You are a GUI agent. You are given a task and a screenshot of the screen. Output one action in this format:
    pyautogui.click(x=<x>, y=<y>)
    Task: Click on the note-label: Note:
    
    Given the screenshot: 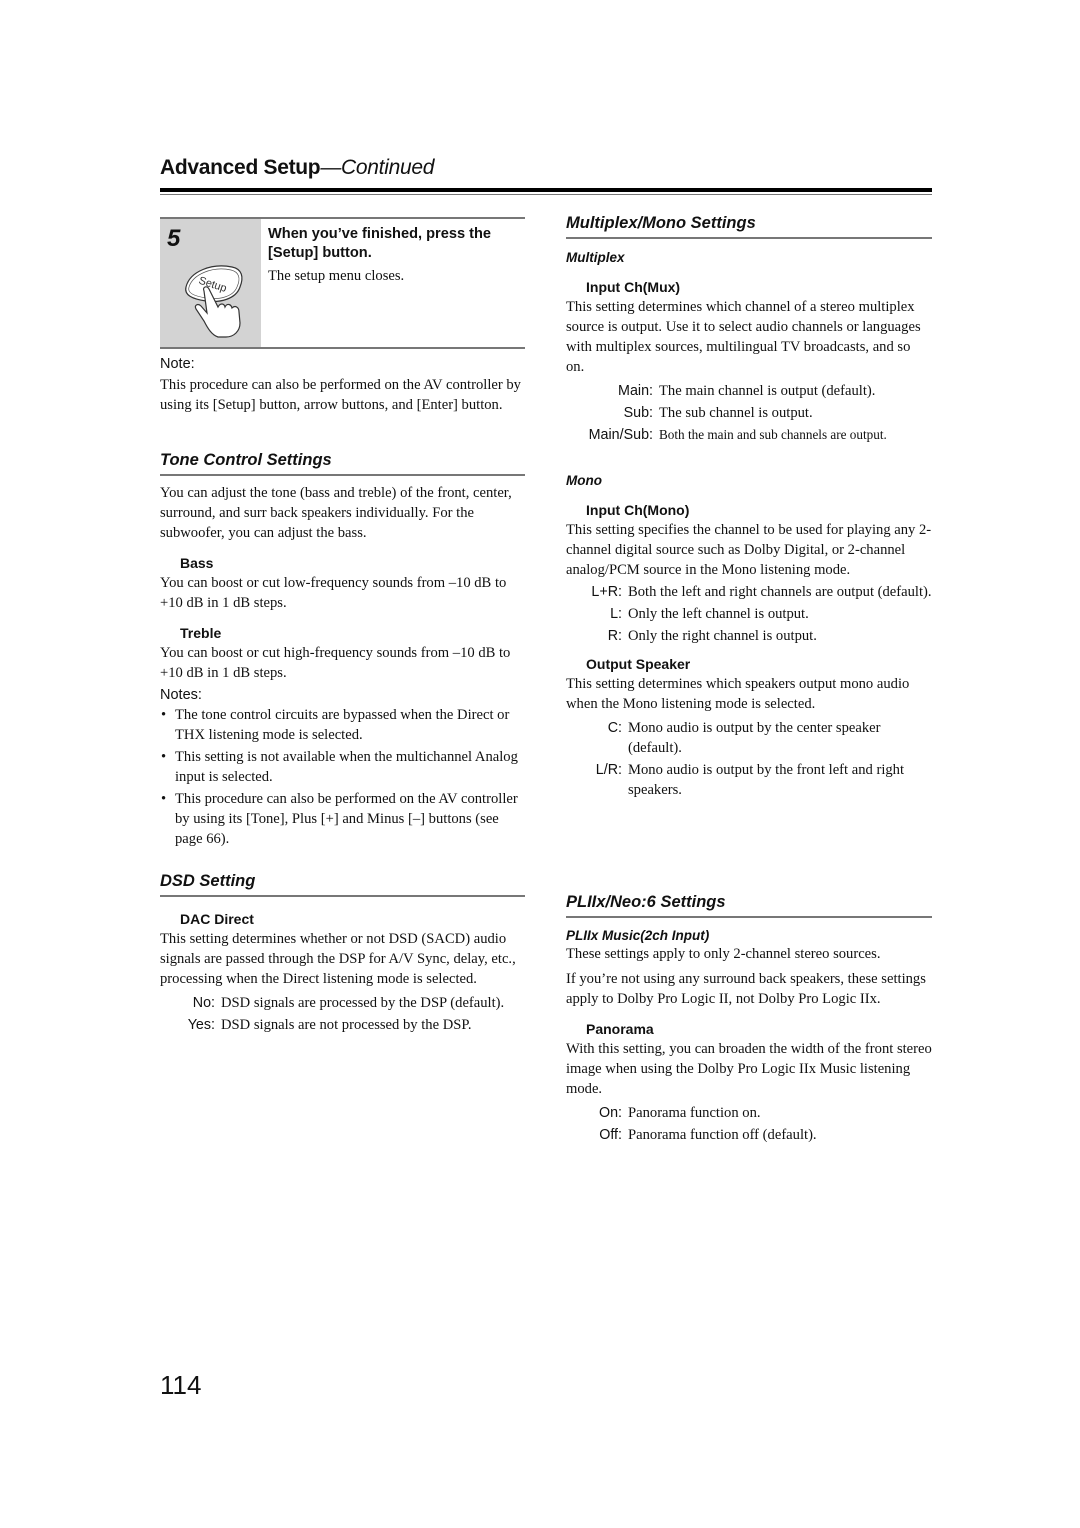 What is the action you would take?
    pyautogui.click(x=177, y=364)
    